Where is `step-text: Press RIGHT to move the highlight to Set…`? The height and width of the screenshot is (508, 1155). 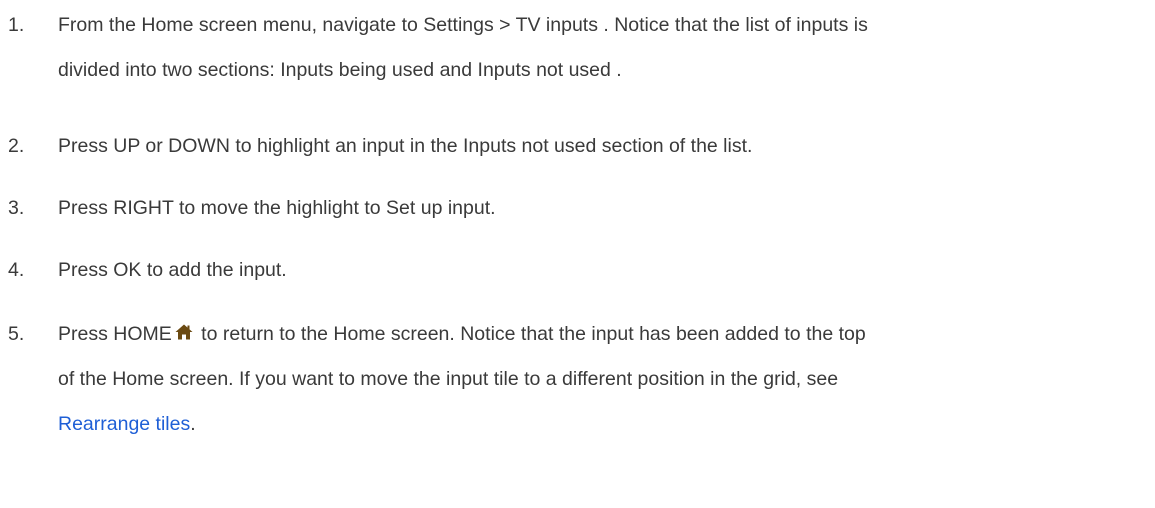 step-text: Press RIGHT to move the highlight to Set… is located at coordinates (277, 208).